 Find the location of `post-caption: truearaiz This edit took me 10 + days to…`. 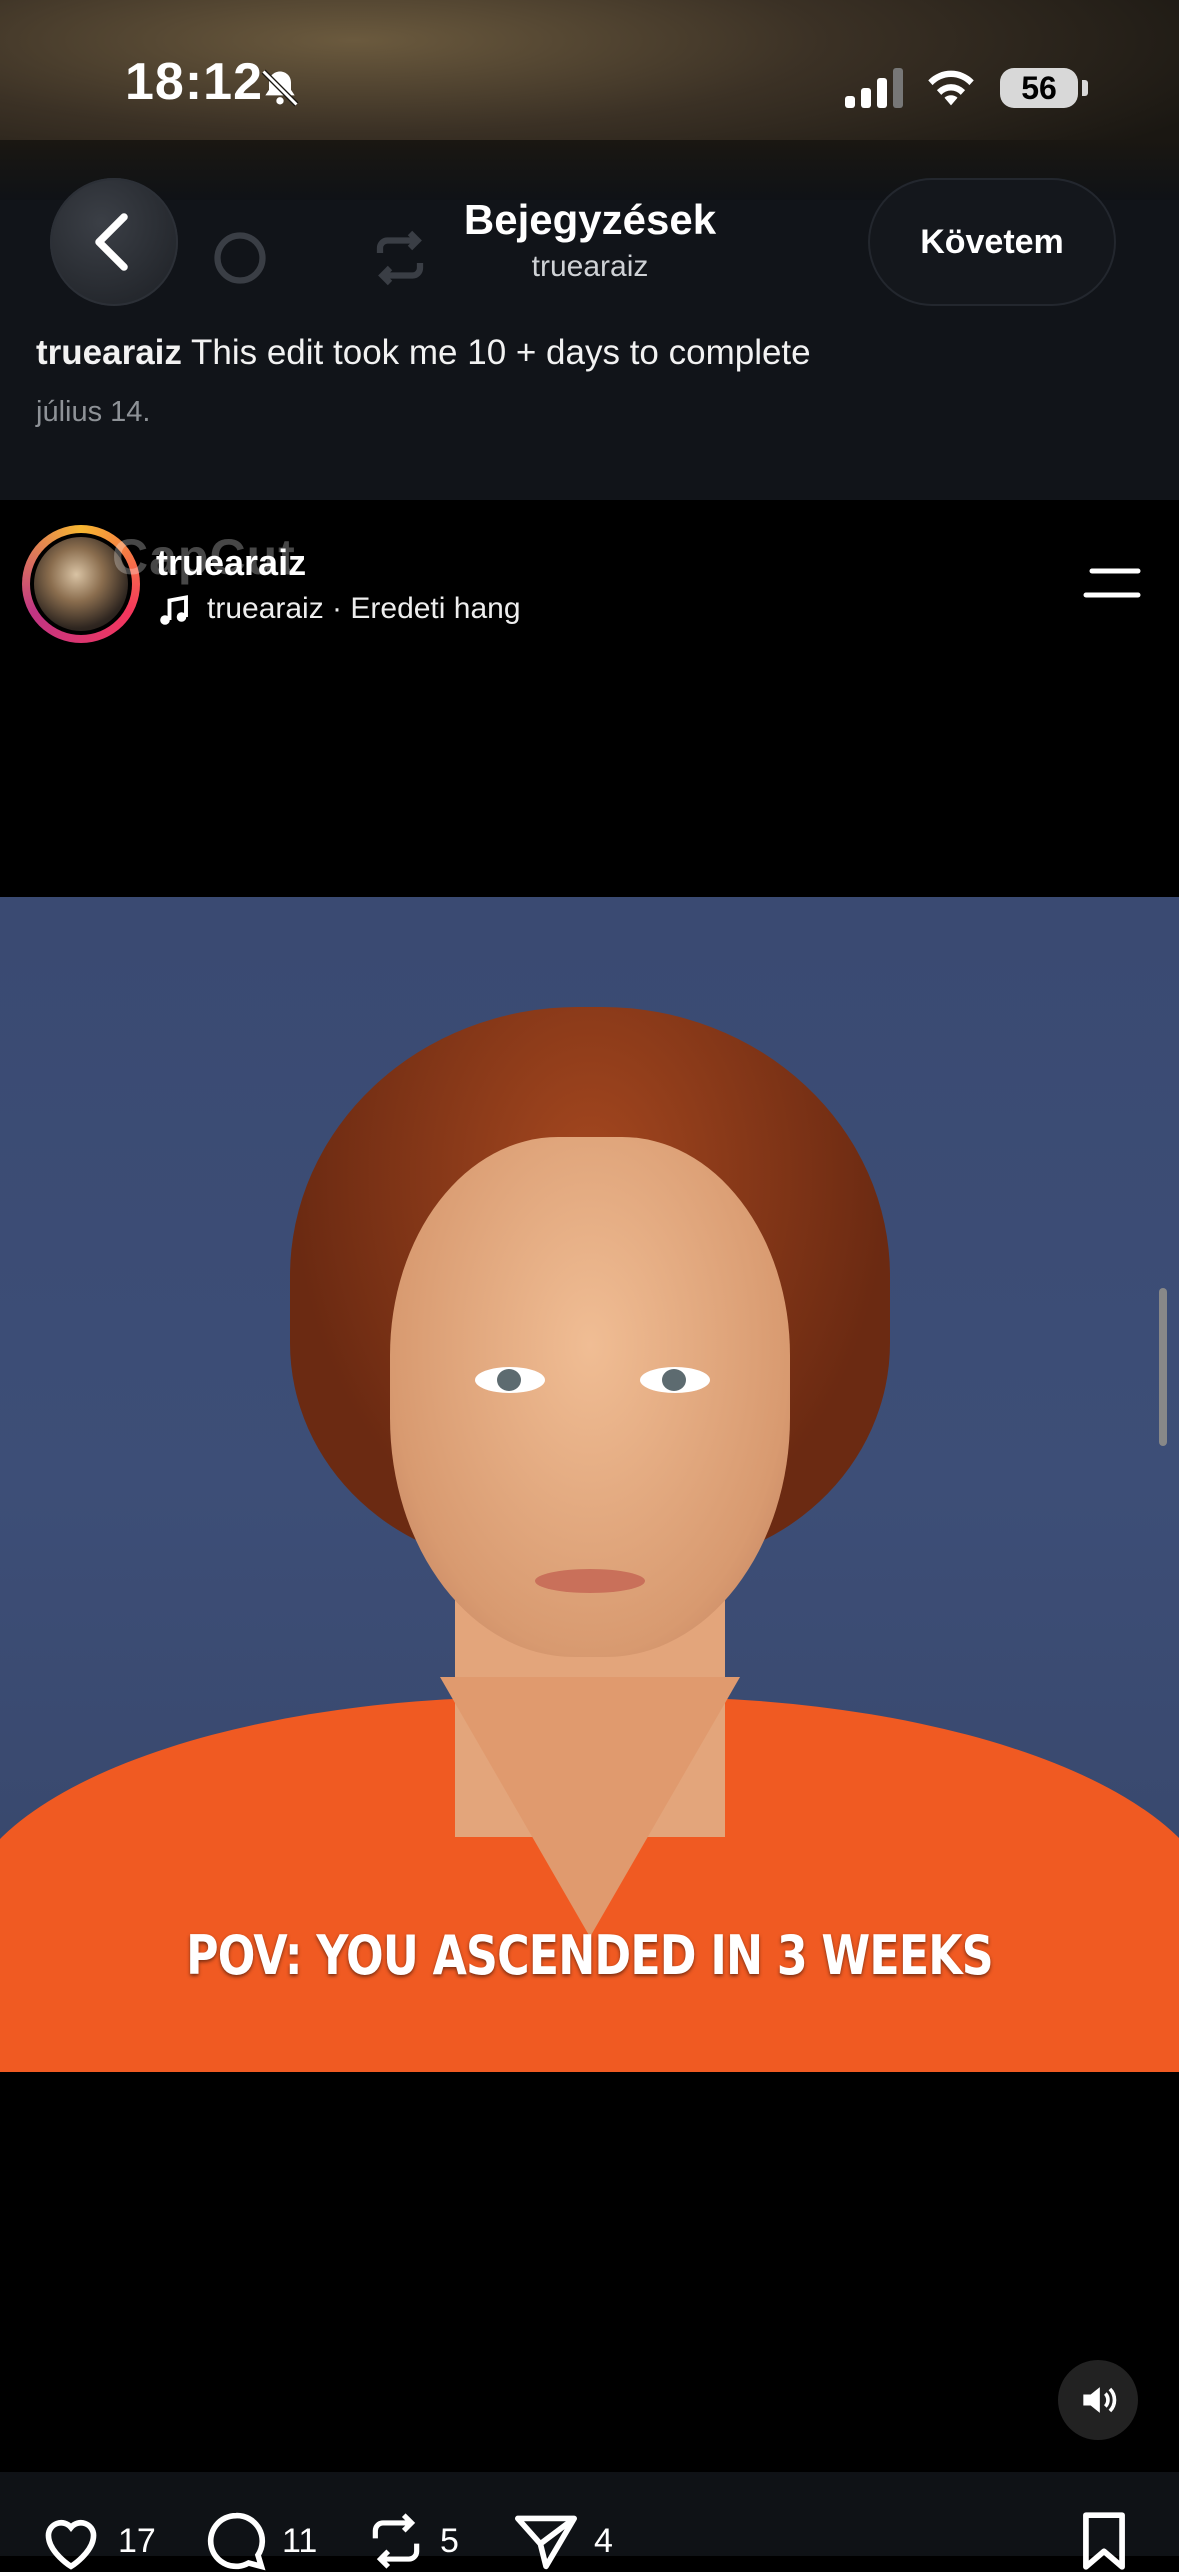

post-caption: truearaiz This edit took me 10 + days to… is located at coordinates (423, 353).